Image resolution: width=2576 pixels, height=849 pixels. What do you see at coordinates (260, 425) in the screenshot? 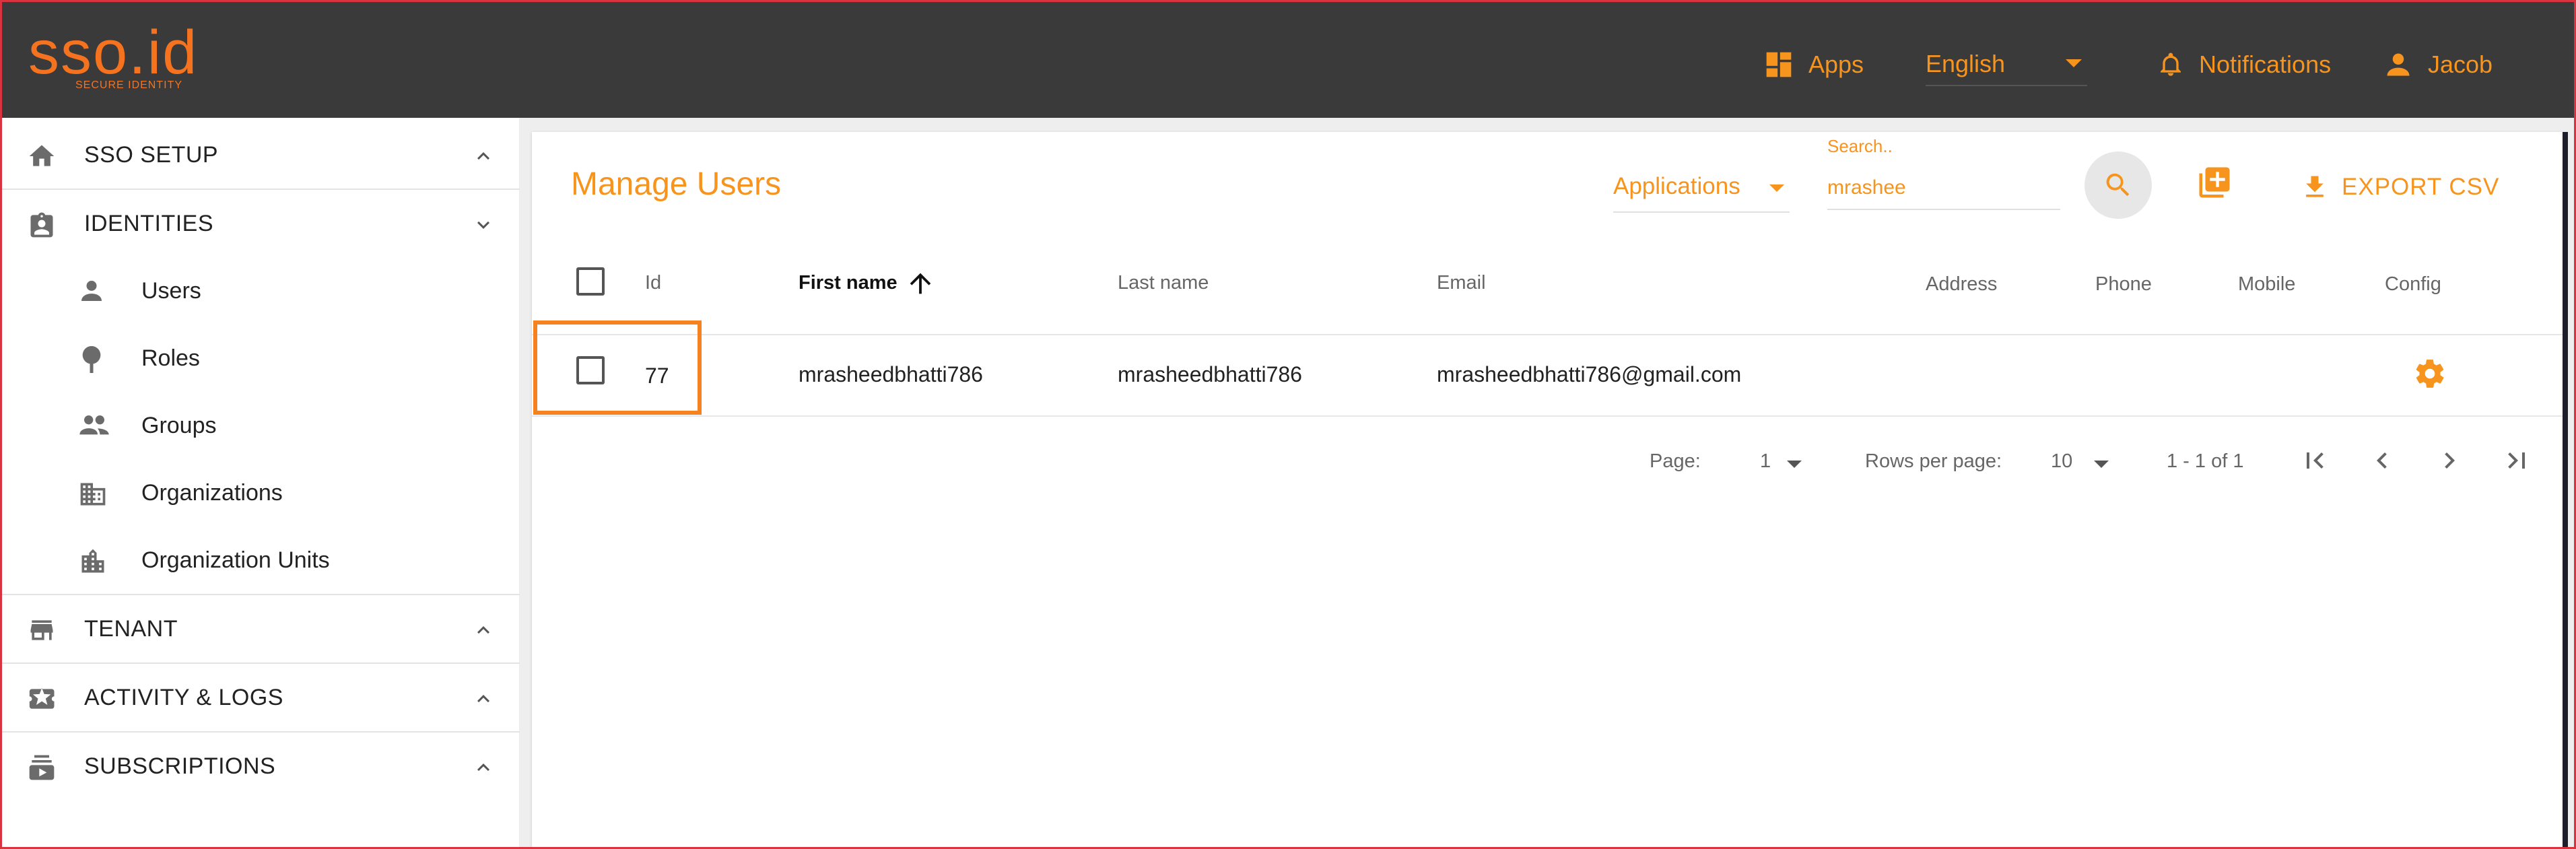
I see `sidebar-item-groups: Groups` at bounding box center [260, 425].